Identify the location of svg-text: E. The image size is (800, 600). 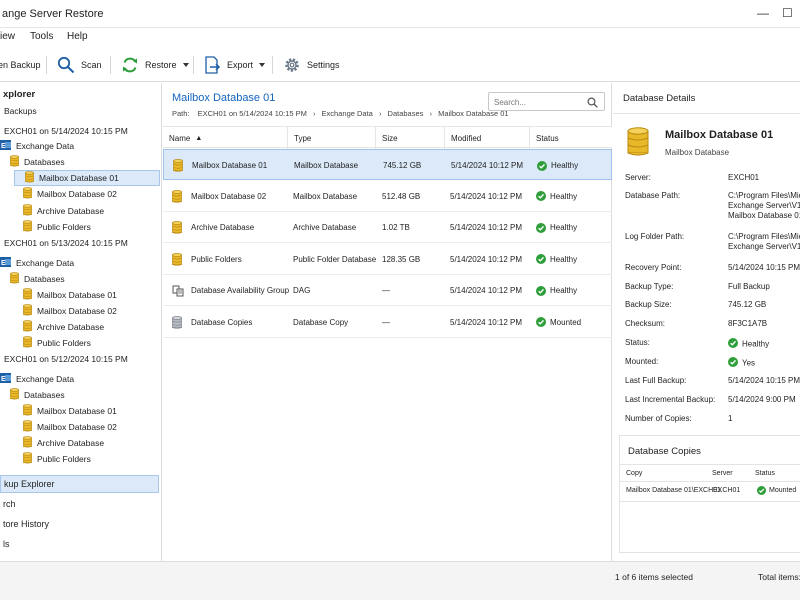
(3, 379).